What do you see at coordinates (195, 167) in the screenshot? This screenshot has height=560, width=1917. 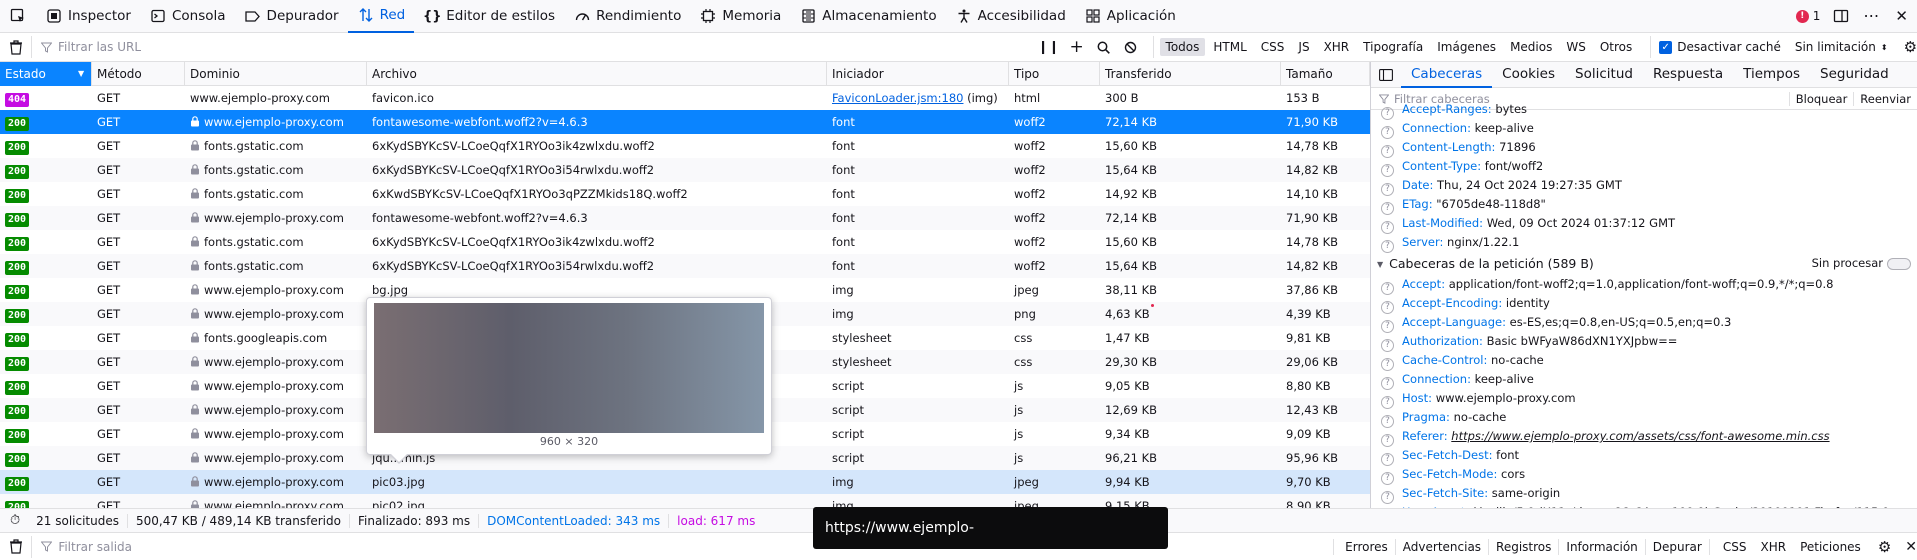 I see `lock-icon` at bounding box center [195, 167].